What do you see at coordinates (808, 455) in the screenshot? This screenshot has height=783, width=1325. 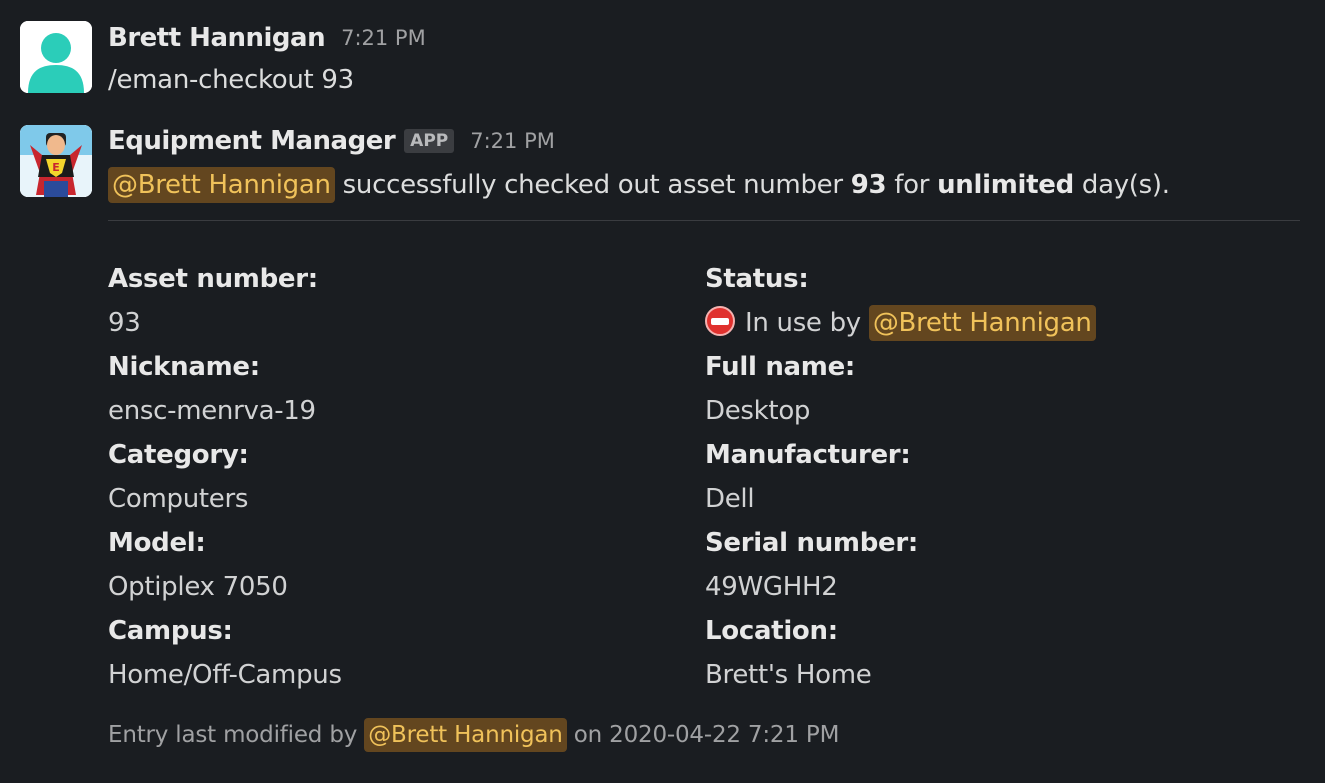 I see `manufacturer-label: Manufacturer:` at bounding box center [808, 455].